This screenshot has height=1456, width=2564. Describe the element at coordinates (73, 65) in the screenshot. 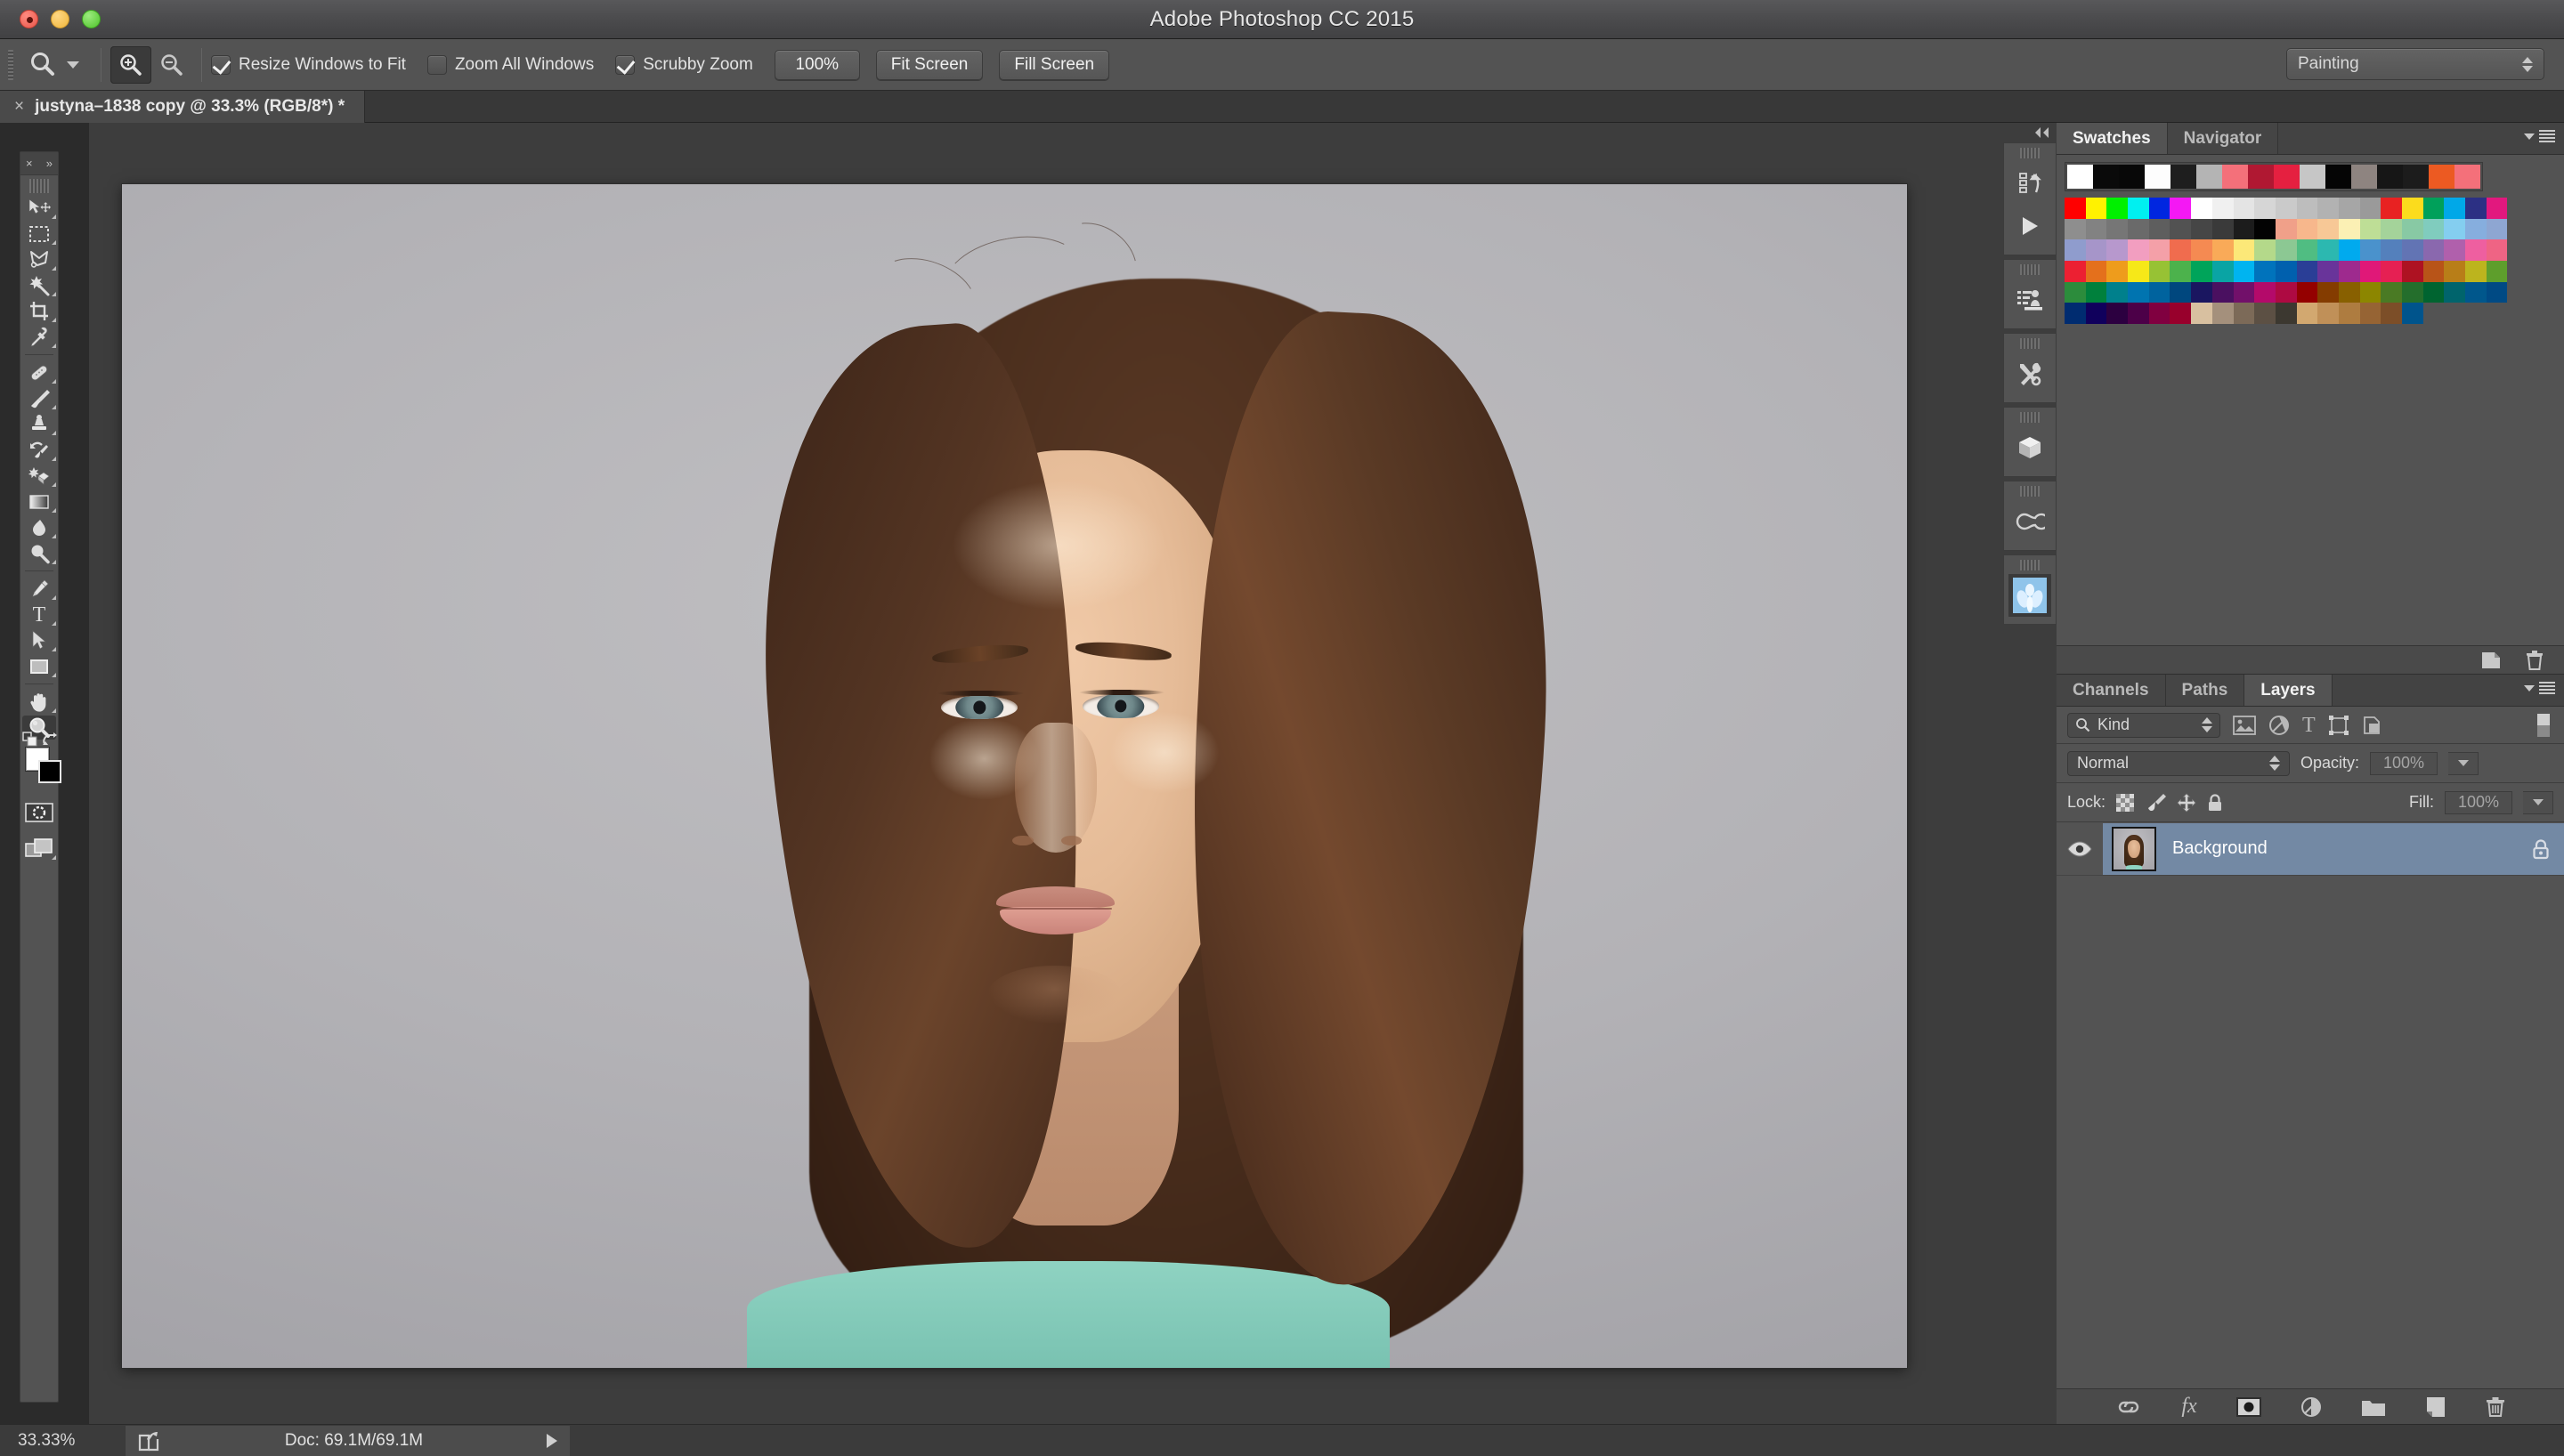

I see `chevron-down-icon` at that location.